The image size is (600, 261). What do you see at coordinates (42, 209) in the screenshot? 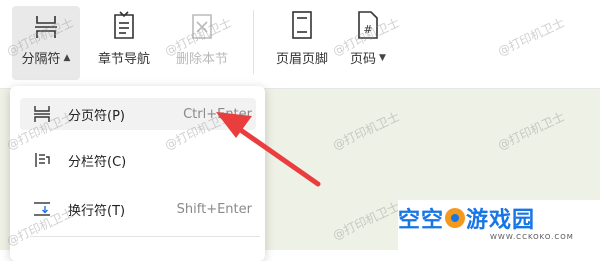
I see `line-break-icon` at bounding box center [42, 209].